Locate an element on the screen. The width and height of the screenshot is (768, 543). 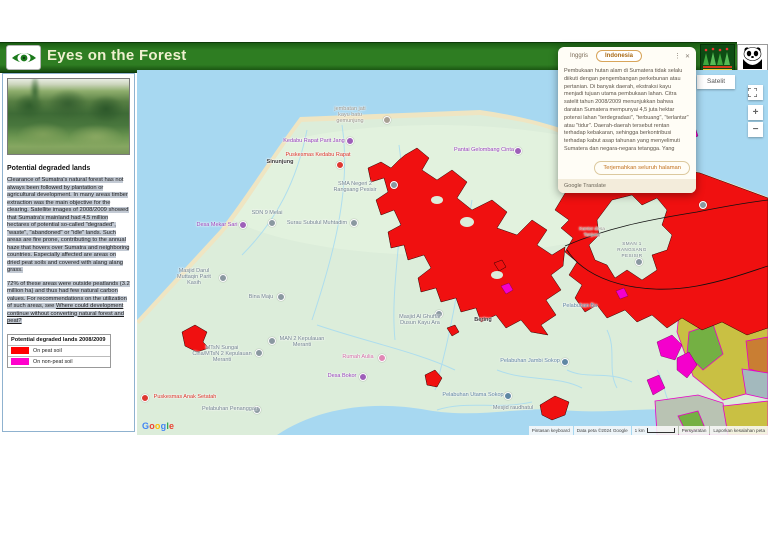
attraction-icon is located at coordinates (518, 151).